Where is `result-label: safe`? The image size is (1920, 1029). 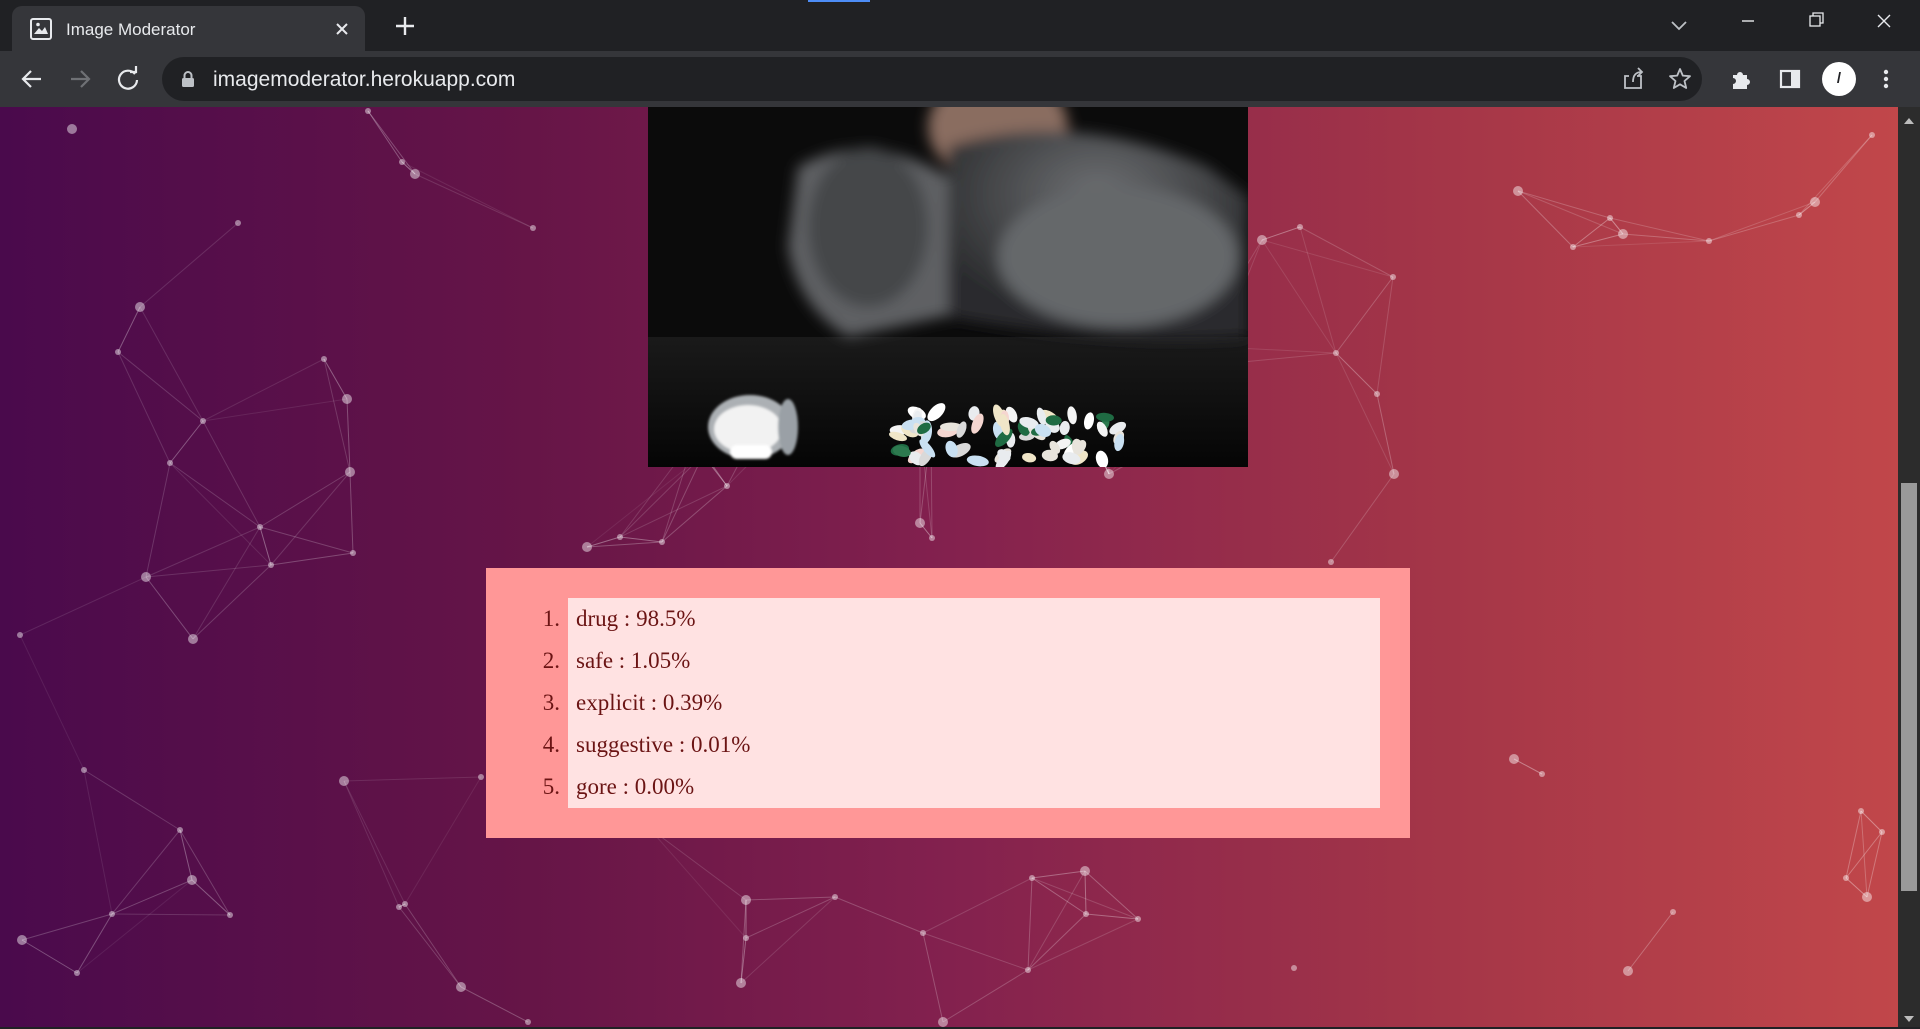
result-label: safe is located at coordinates (595, 660).